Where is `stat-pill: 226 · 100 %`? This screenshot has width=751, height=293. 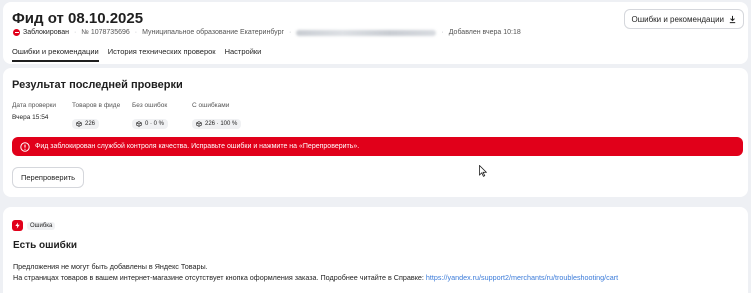
stat-pill: 226 · 100 % is located at coordinates (217, 124).